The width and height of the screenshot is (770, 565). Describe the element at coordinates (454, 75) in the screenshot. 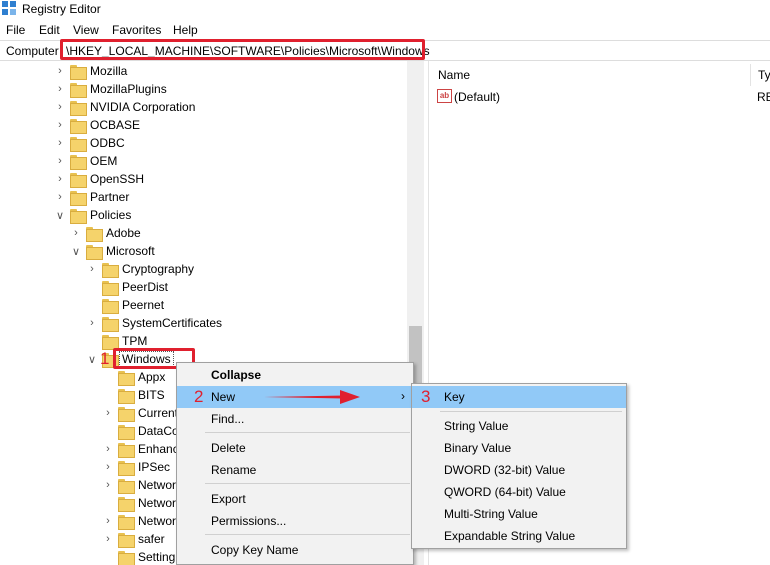

I see `column-header-name: Name` at that location.